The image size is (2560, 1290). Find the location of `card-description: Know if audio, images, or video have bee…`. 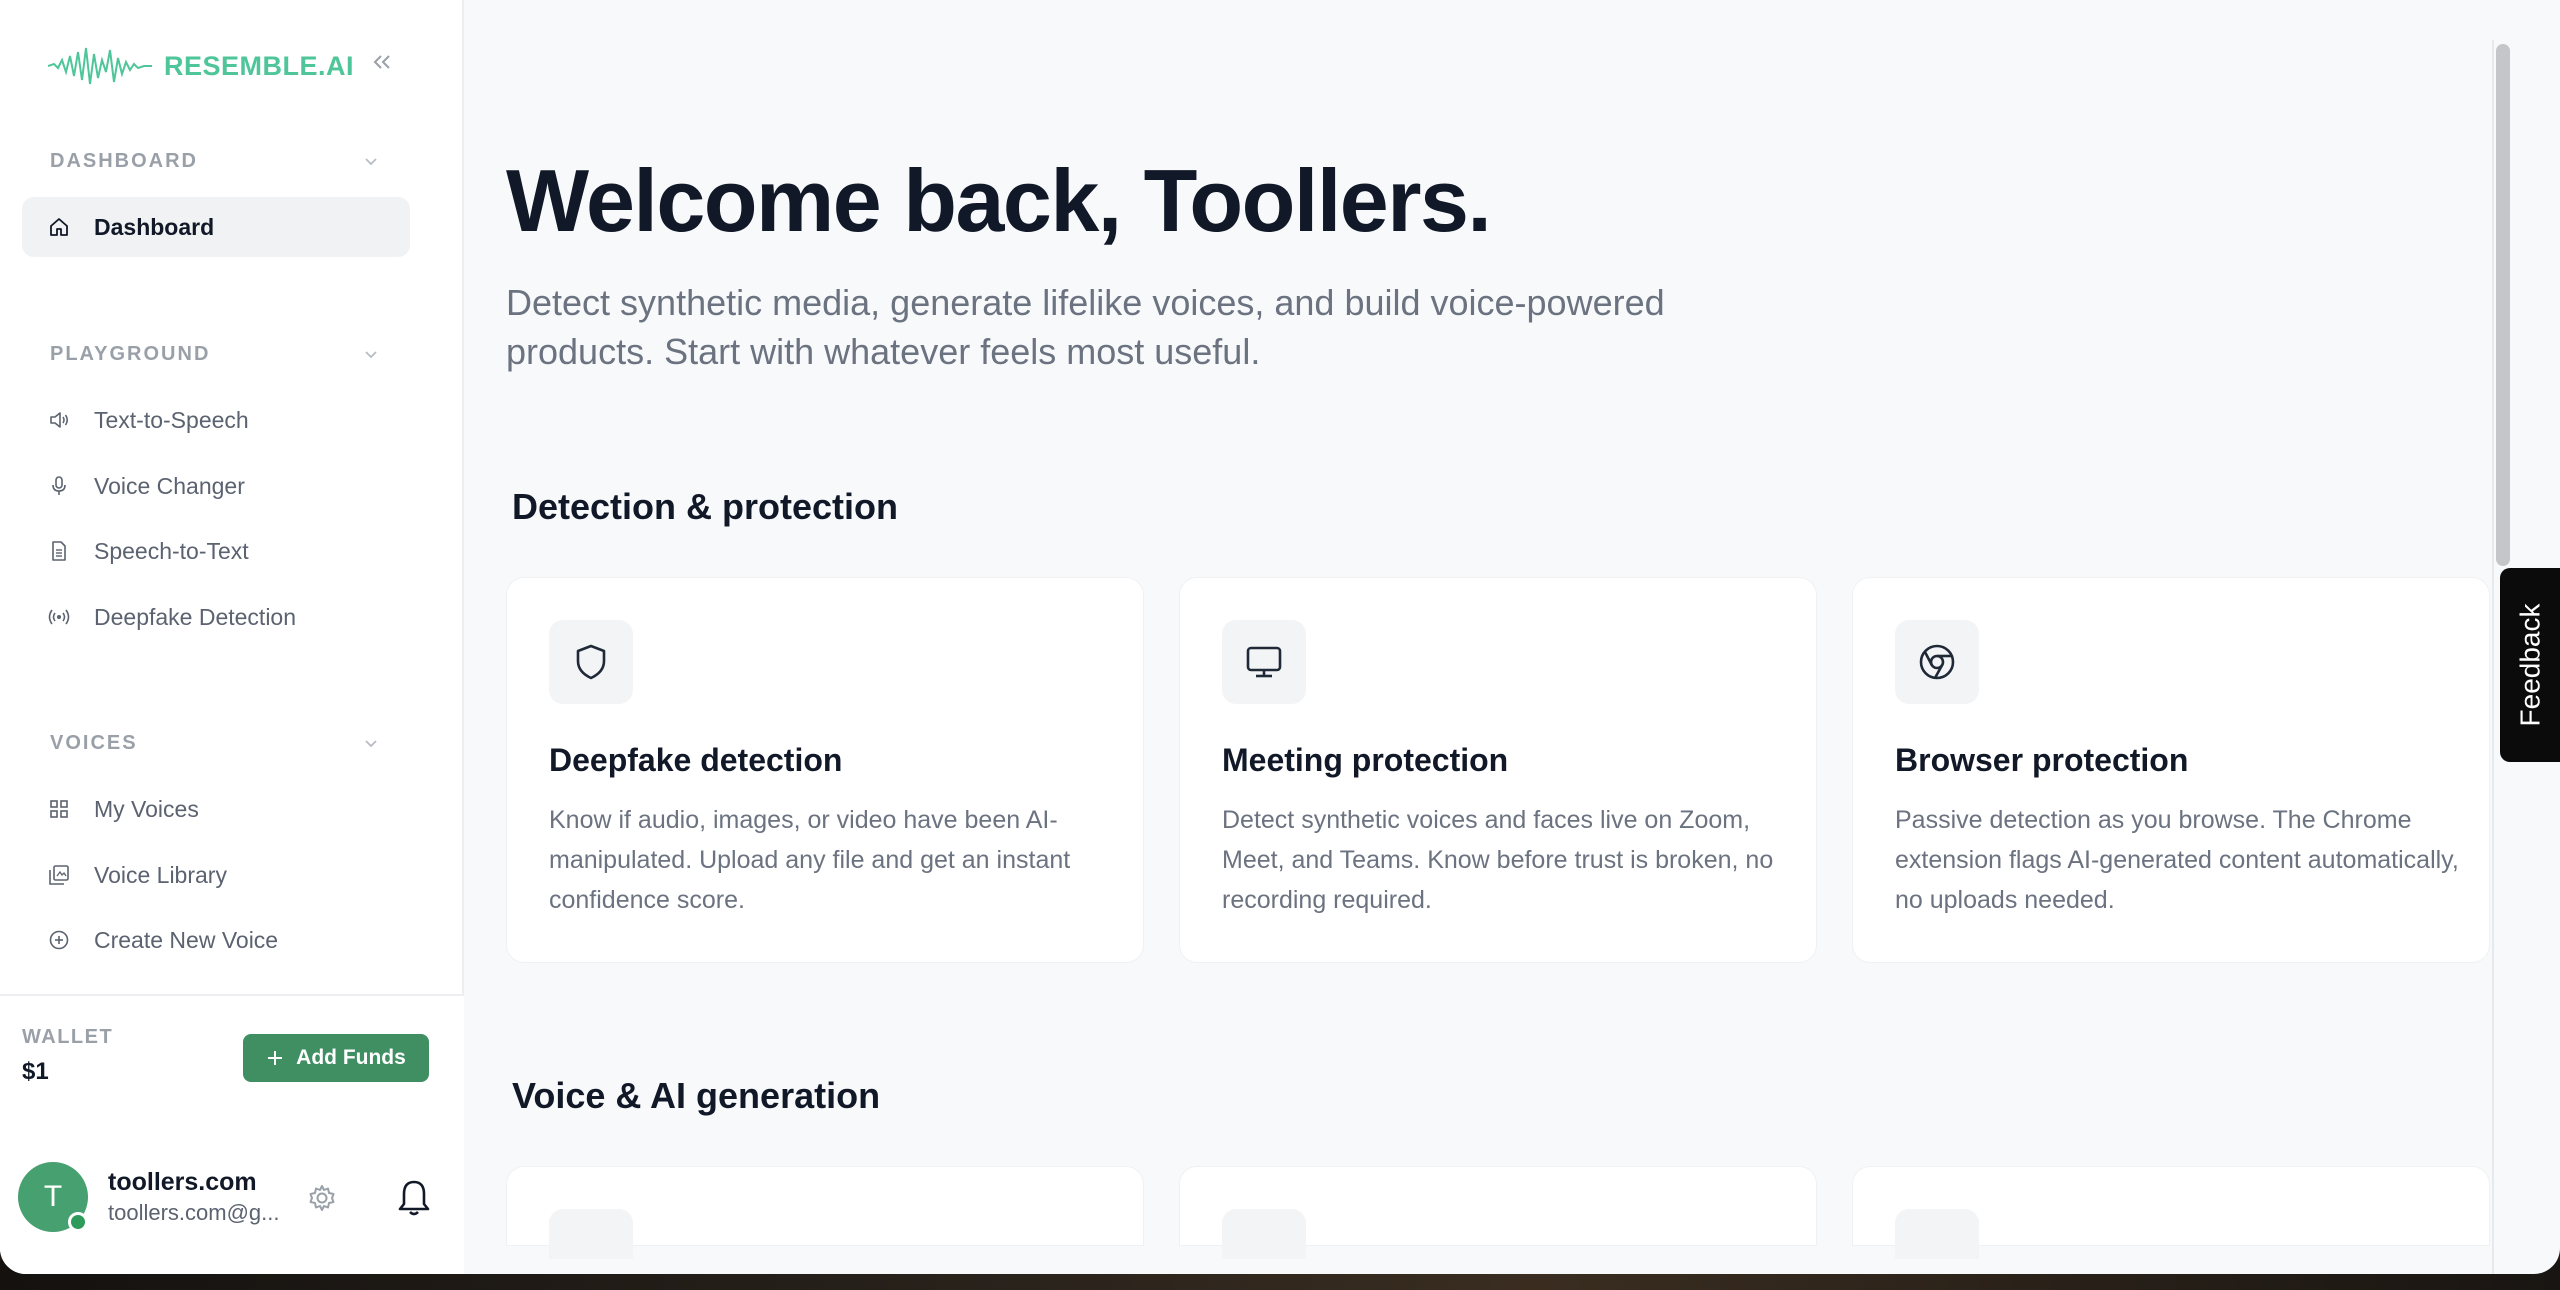

card-description: Know if audio, images, or video have bee… is located at coordinates (810, 860).